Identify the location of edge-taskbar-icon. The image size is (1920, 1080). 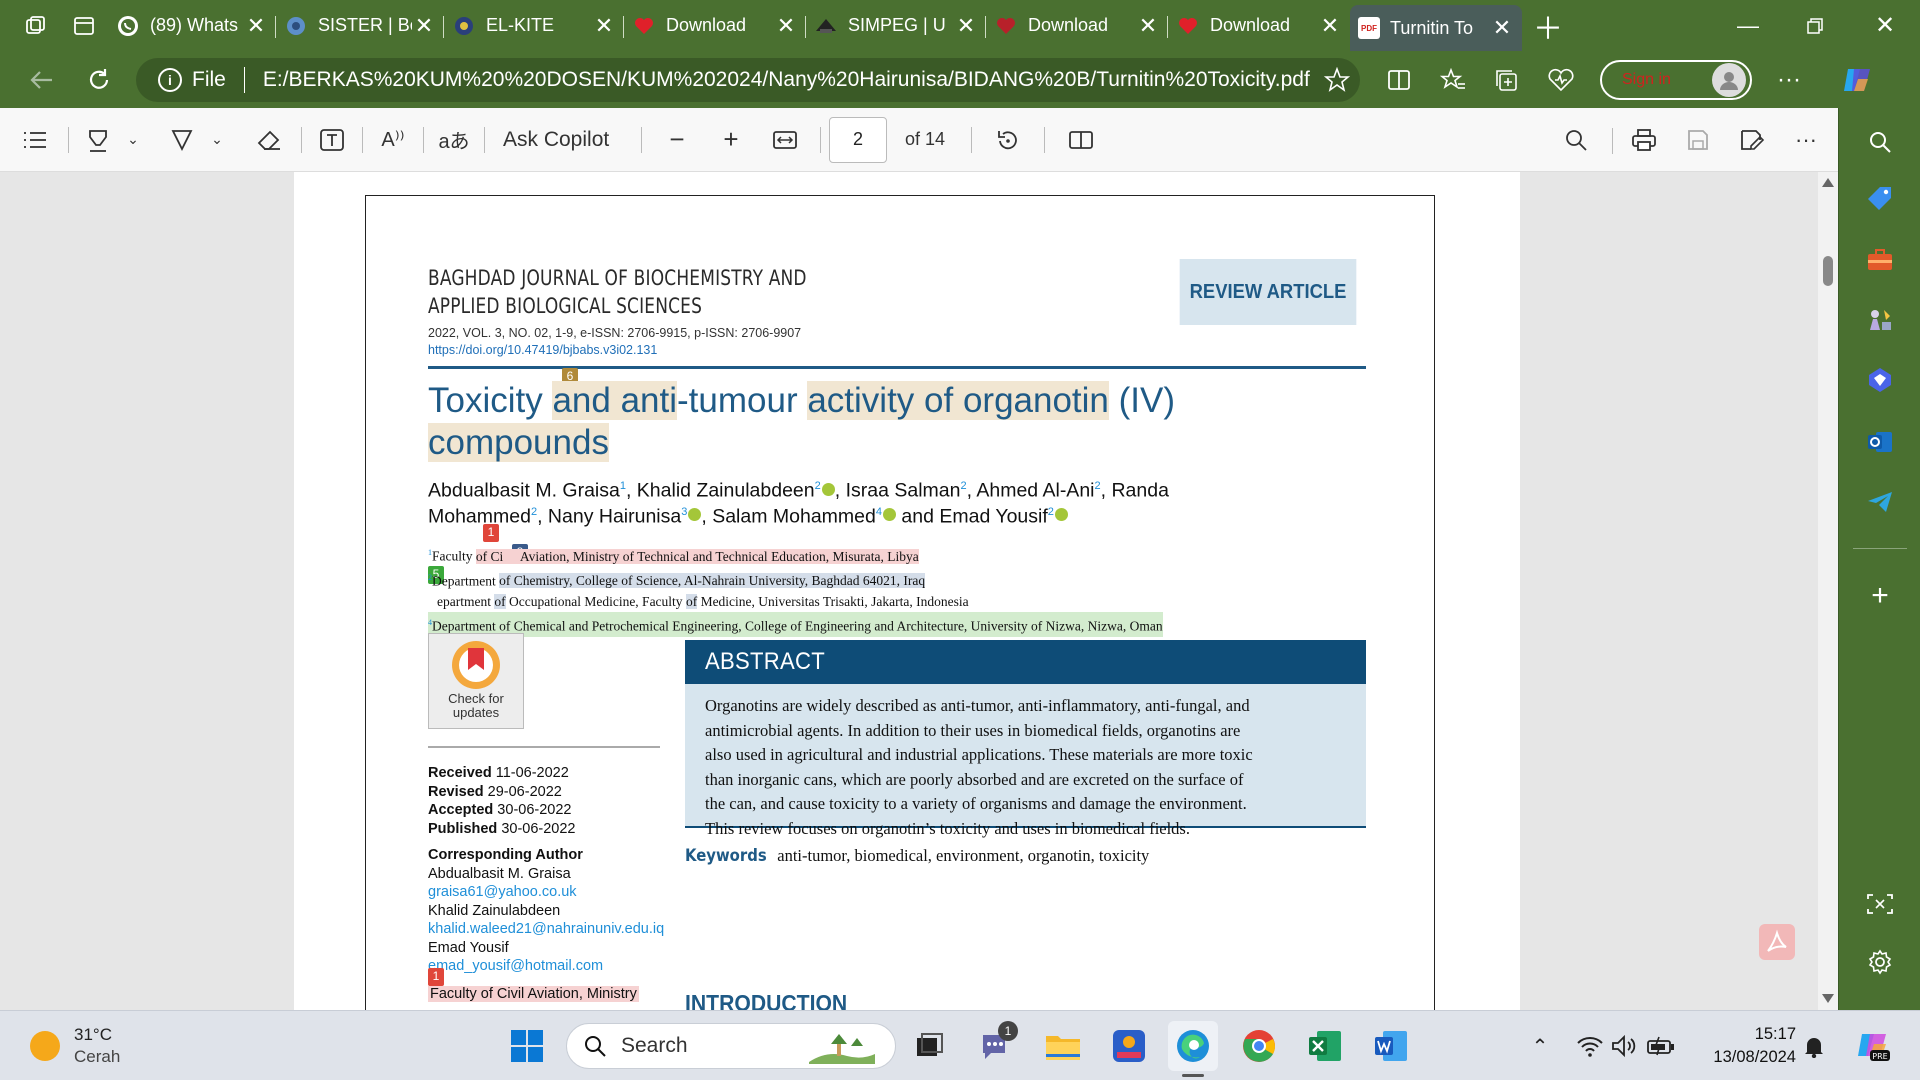
(1193, 1049).